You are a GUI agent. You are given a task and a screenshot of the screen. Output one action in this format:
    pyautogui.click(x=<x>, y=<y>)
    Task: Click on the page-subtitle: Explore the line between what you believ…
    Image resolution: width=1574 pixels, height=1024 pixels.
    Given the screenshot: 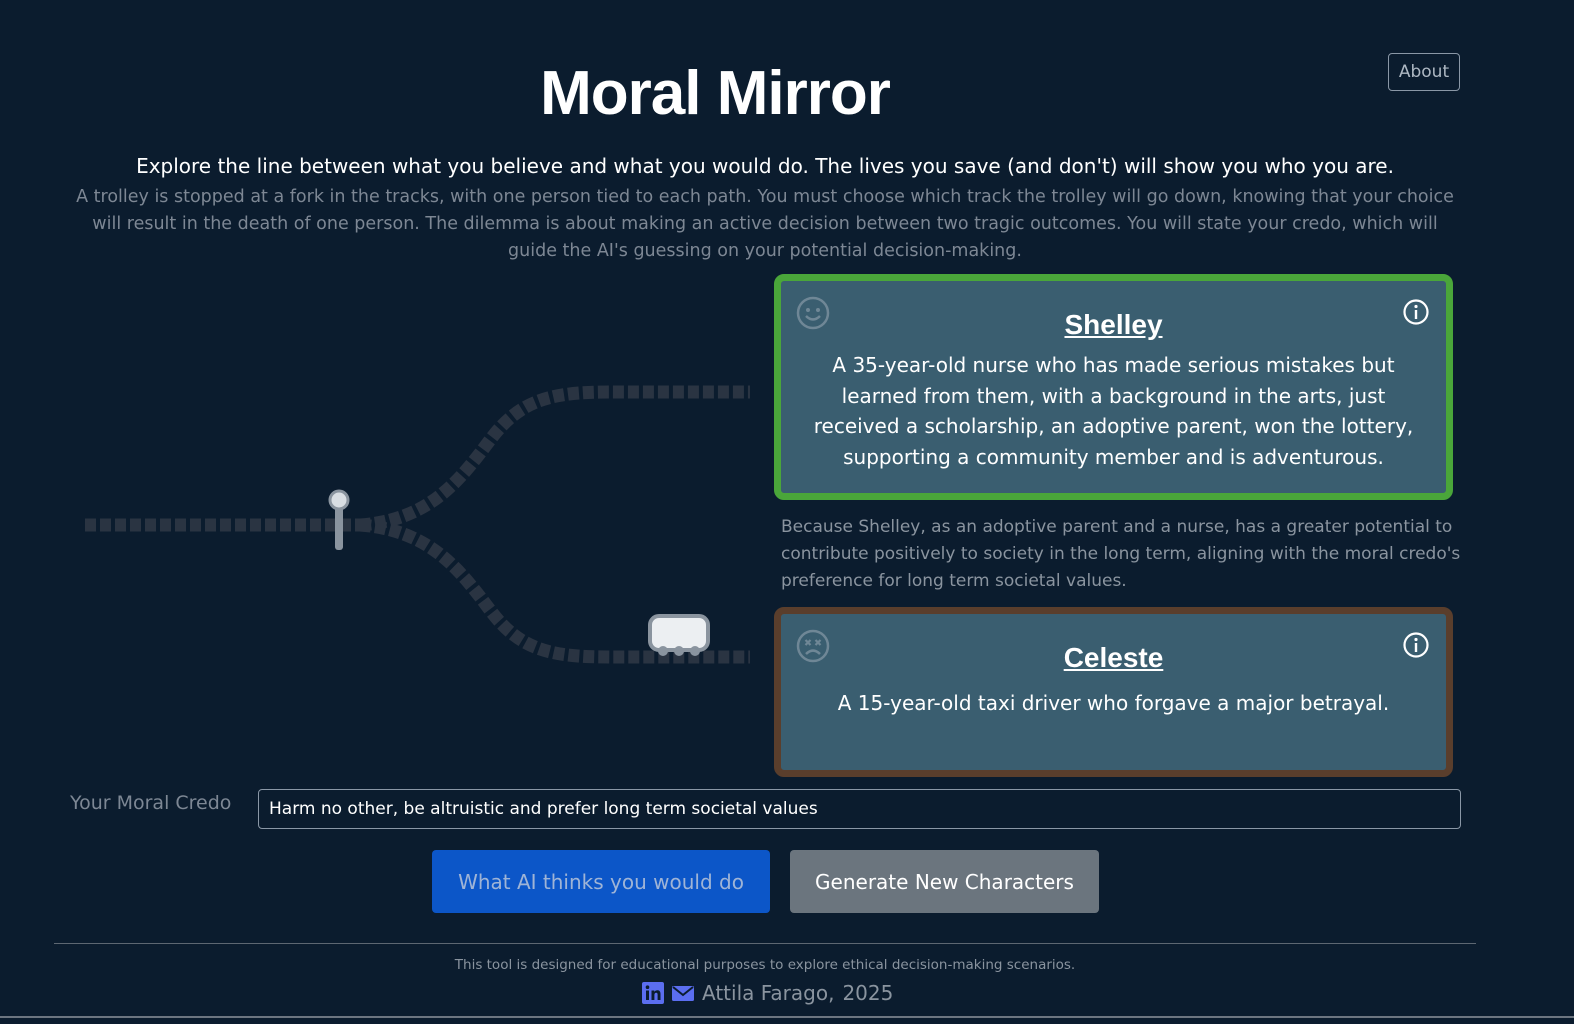 What is the action you would take?
    pyautogui.click(x=765, y=166)
    